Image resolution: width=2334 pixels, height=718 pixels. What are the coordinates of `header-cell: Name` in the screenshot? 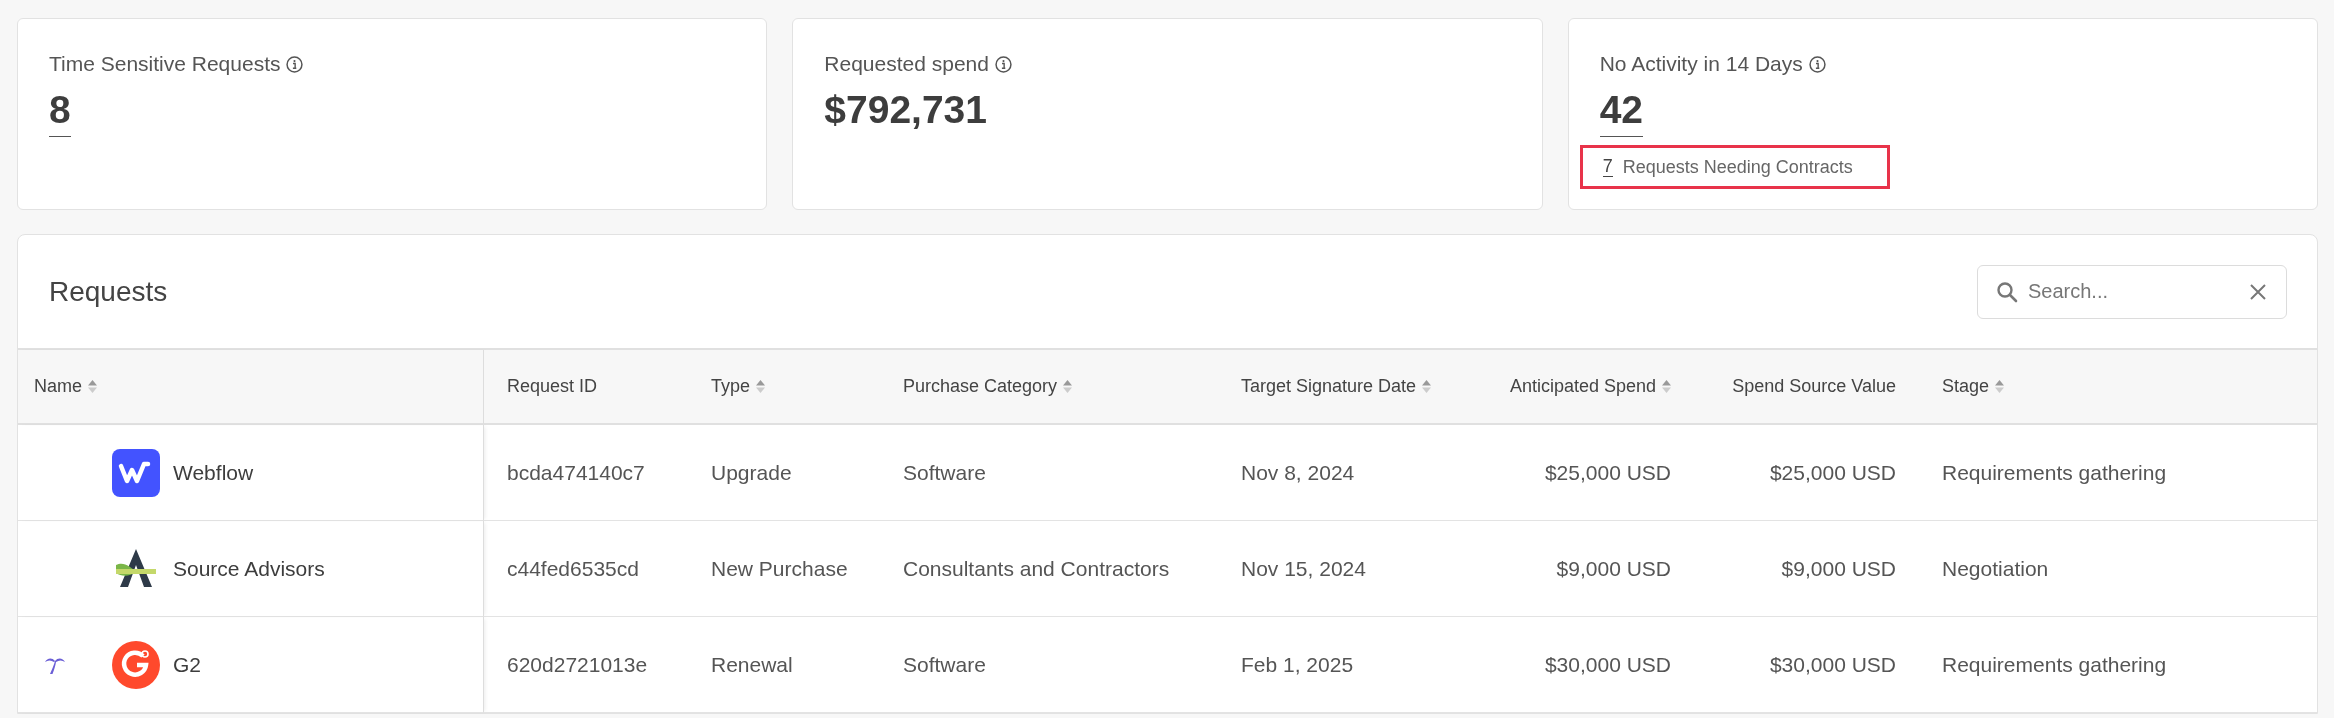 It's located at (251, 387).